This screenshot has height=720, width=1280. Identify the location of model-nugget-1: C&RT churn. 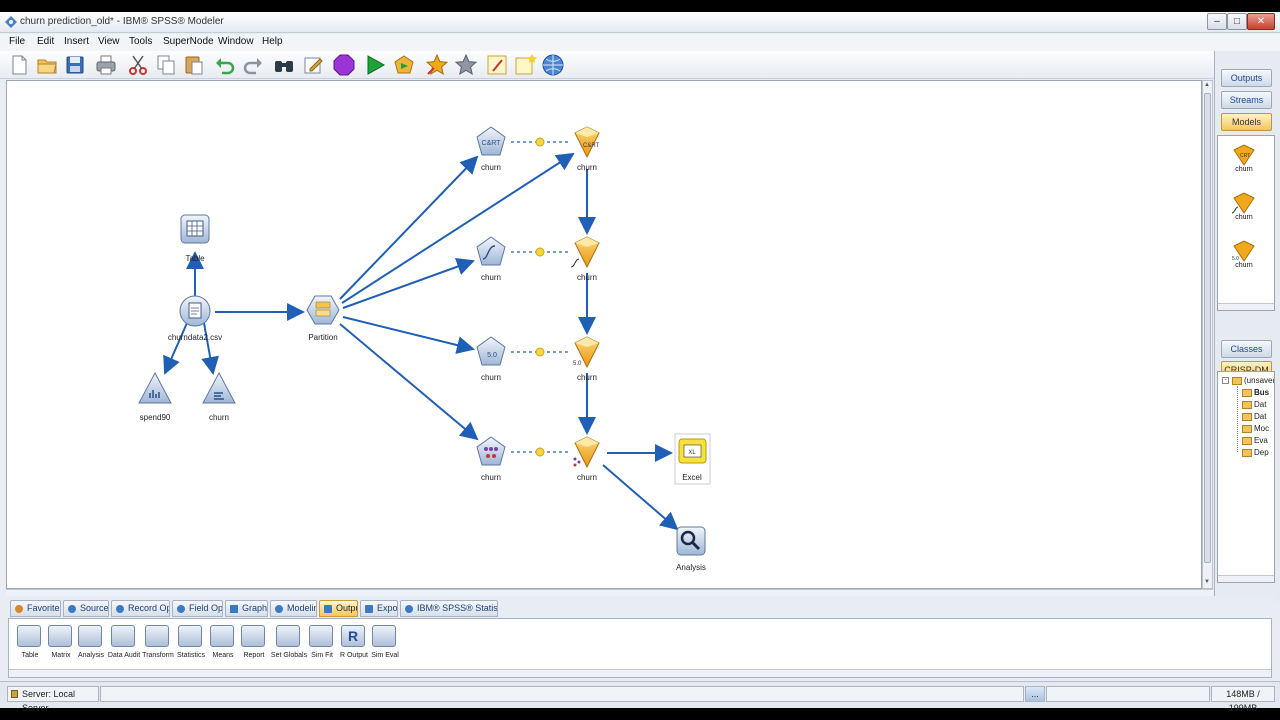
(587, 149).